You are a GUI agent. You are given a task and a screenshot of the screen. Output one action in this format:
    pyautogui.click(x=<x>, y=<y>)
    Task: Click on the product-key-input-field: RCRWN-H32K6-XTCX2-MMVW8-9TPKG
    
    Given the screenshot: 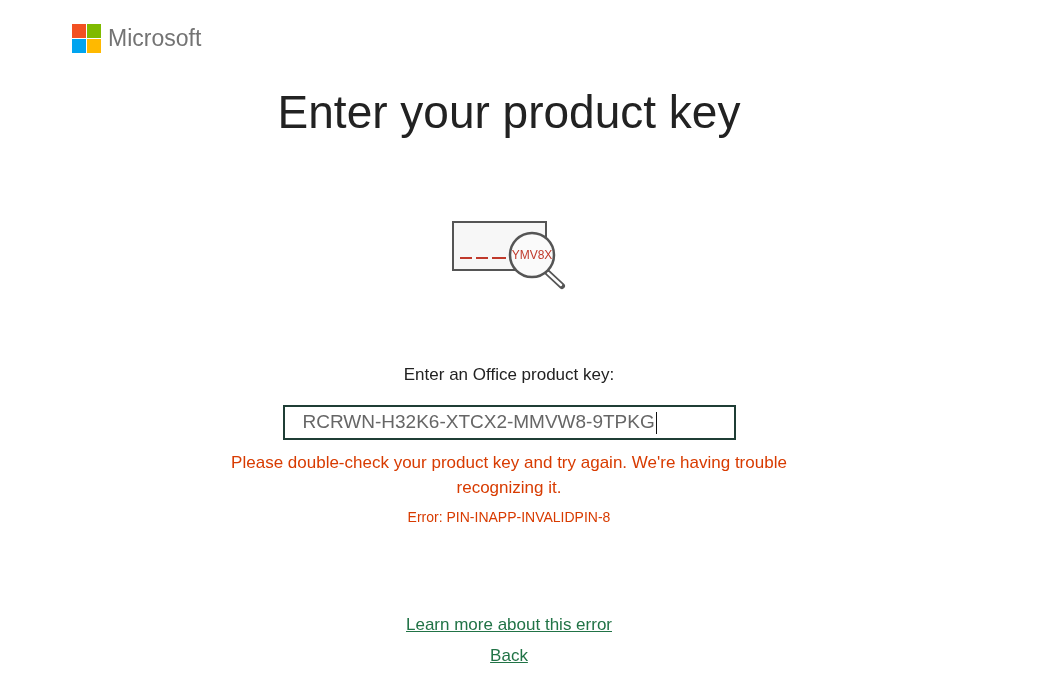 What is the action you would take?
    pyautogui.click(x=509, y=422)
    